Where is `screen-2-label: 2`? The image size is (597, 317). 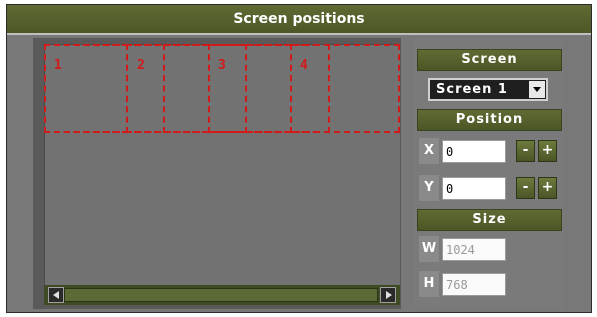
screen-2-label: 2 is located at coordinates (141, 65).